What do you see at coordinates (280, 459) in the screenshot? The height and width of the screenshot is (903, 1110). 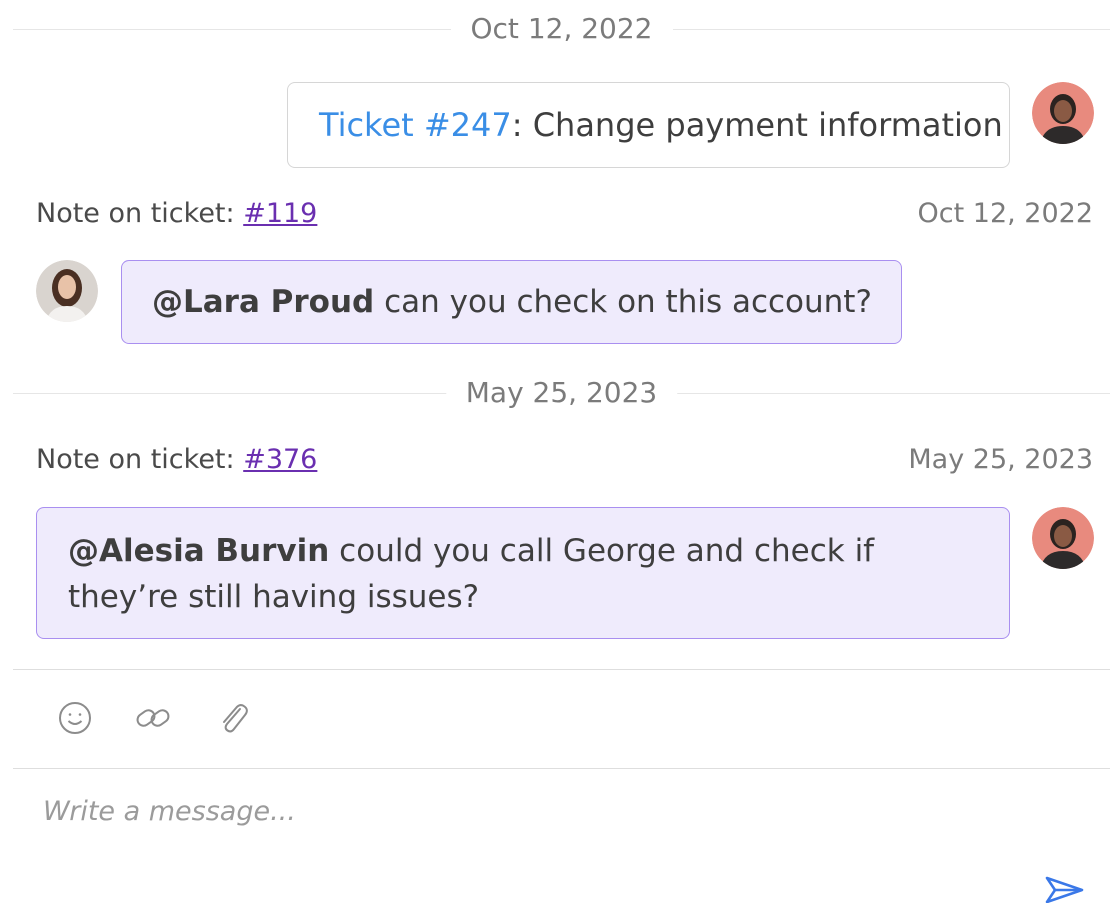 I see `ticket-ref-link: #376` at bounding box center [280, 459].